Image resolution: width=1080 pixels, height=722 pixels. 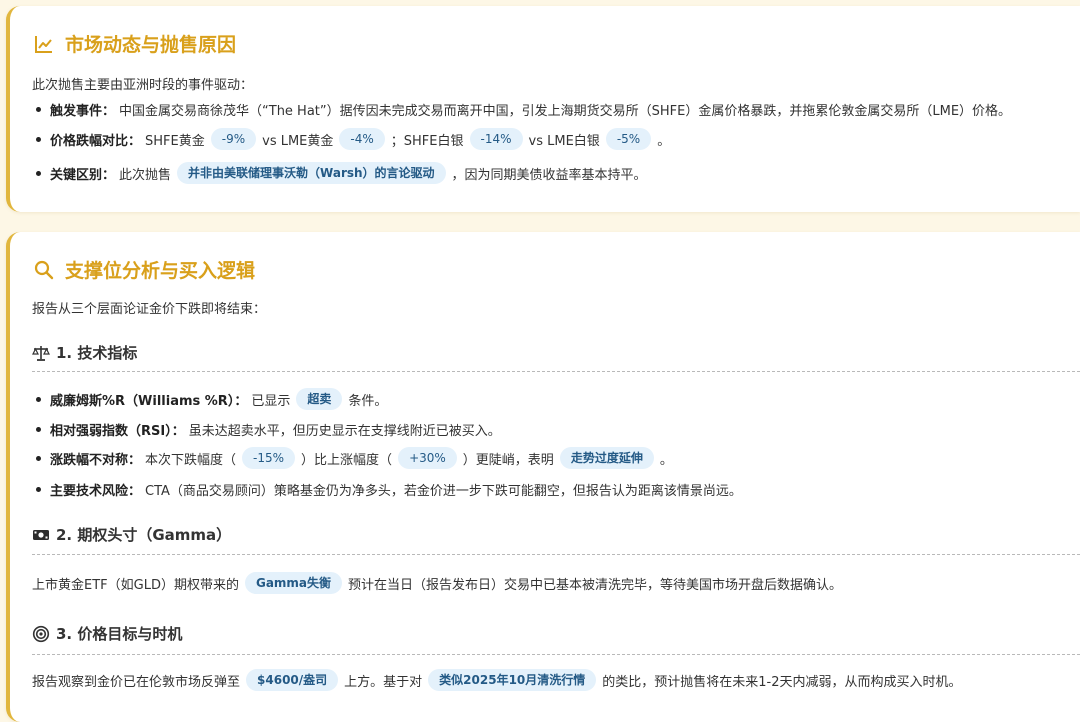 What do you see at coordinates (149, 309) in the screenshot?
I see `section-intro: 报告从三个层面论证金价下跌即将结束：` at bounding box center [149, 309].